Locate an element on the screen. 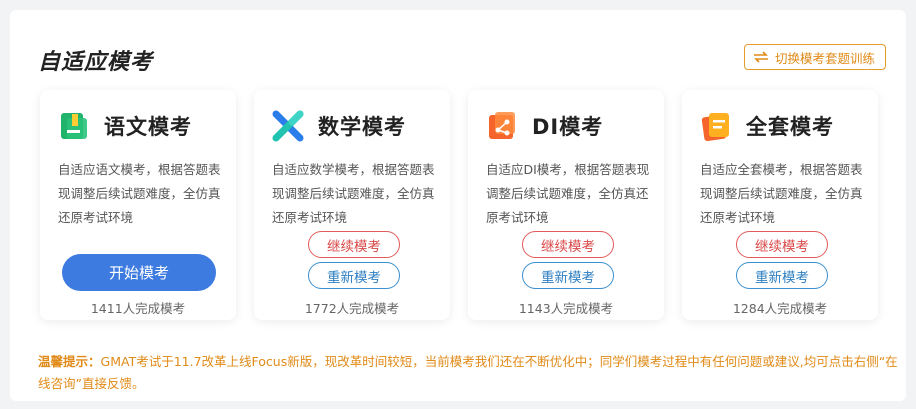 The image size is (916, 409). completed-count: 1143人完成模考 is located at coordinates (566, 308).